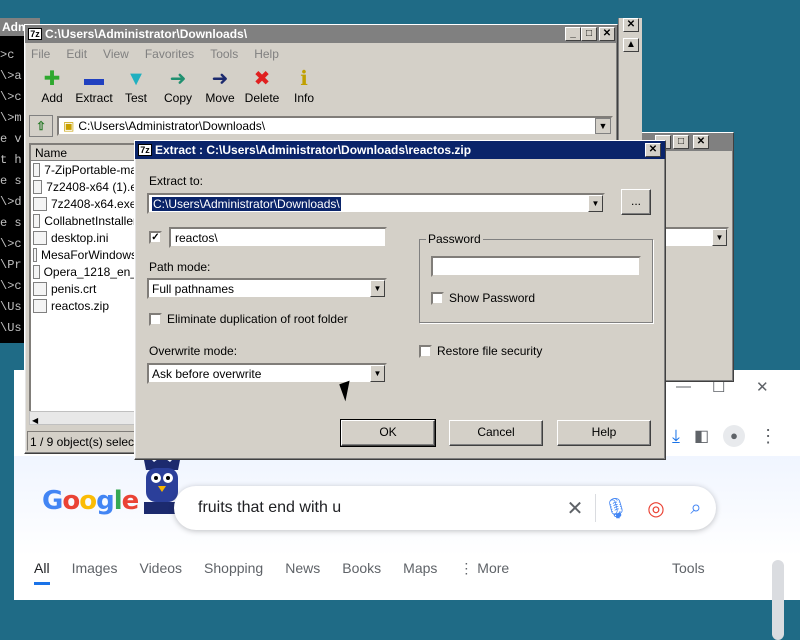  What do you see at coordinates (656, 508) in the screenshot?
I see `lens-icon: ◎` at bounding box center [656, 508].